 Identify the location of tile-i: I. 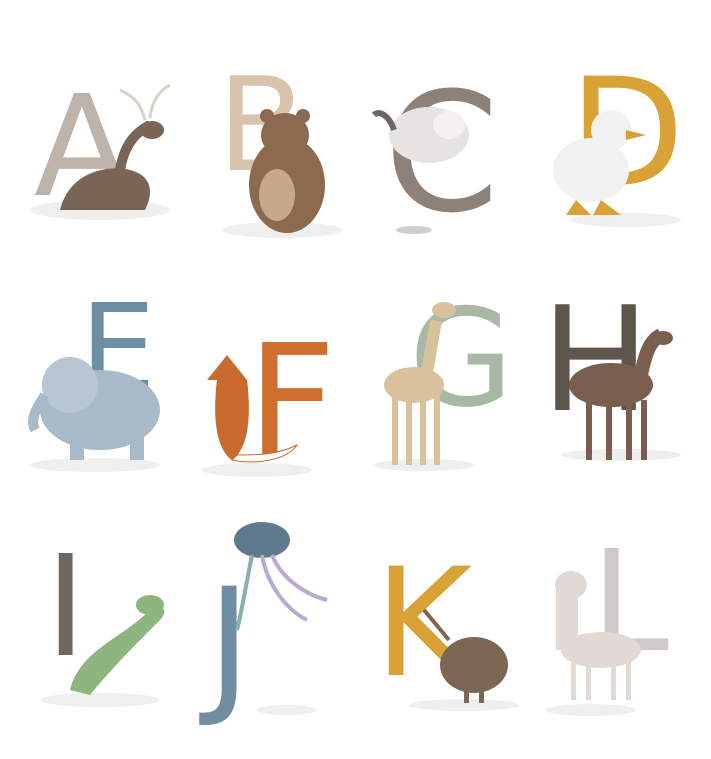
(88, 620).